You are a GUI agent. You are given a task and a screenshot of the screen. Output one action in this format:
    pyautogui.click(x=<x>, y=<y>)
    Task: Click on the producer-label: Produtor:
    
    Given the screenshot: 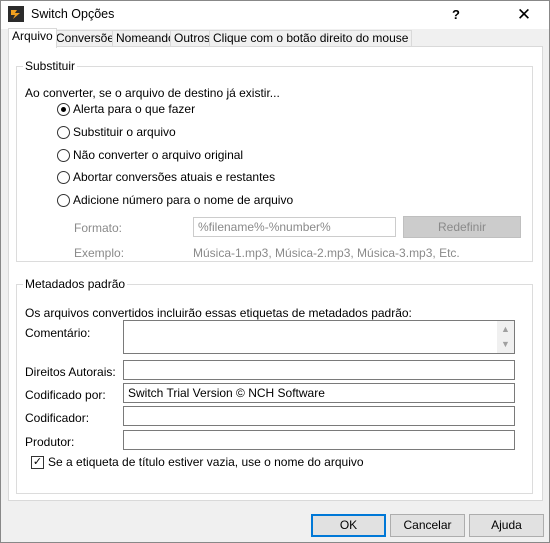 What is the action you would take?
    pyautogui.click(x=50, y=442)
    